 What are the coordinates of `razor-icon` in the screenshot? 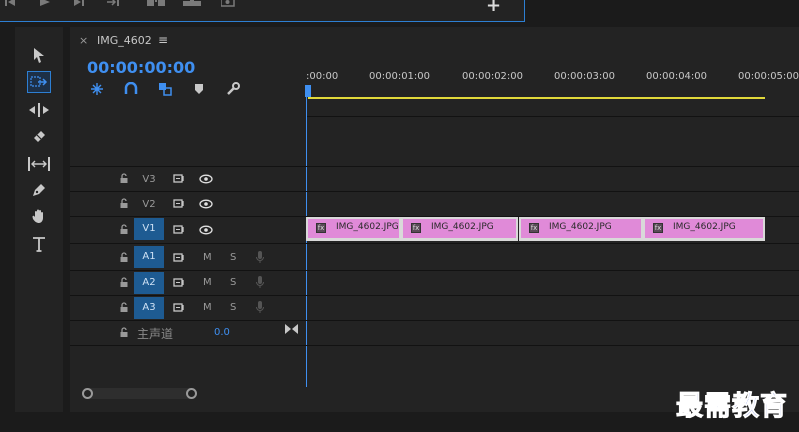 It's located at (39, 136).